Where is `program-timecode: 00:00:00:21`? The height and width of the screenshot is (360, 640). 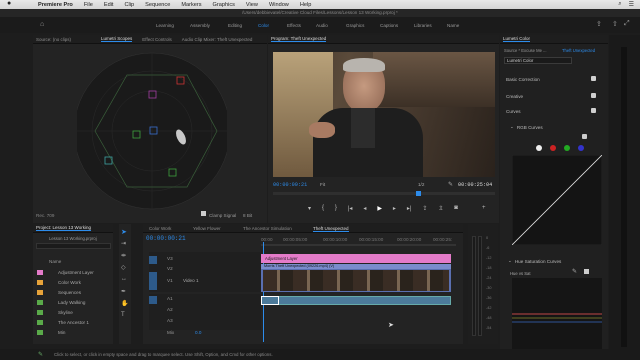 program-timecode: 00:00:00:21 is located at coordinates (290, 185).